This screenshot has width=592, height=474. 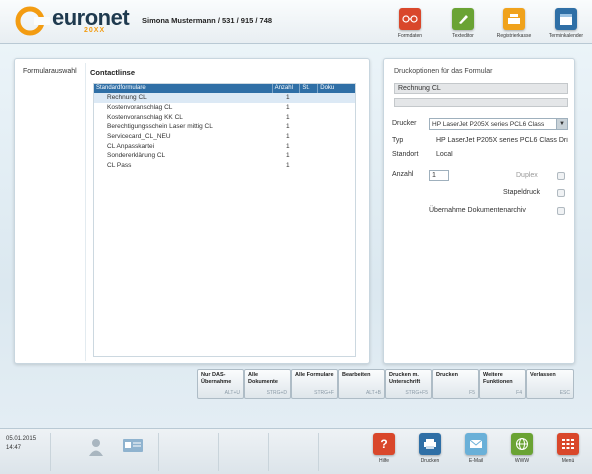 What do you see at coordinates (276, 393) in the screenshot?
I see `fk-shortcut: STRG+D` at bounding box center [276, 393].